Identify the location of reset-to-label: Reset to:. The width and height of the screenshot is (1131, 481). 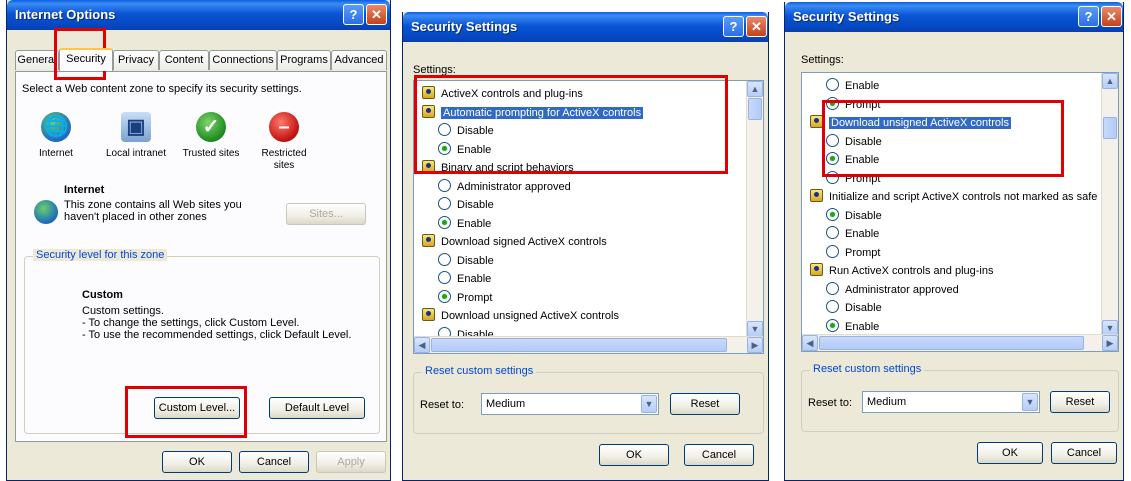
(442, 405).